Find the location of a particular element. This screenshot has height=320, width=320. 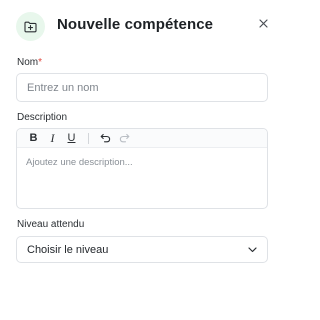

chevron-down-icon is located at coordinates (252, 249).